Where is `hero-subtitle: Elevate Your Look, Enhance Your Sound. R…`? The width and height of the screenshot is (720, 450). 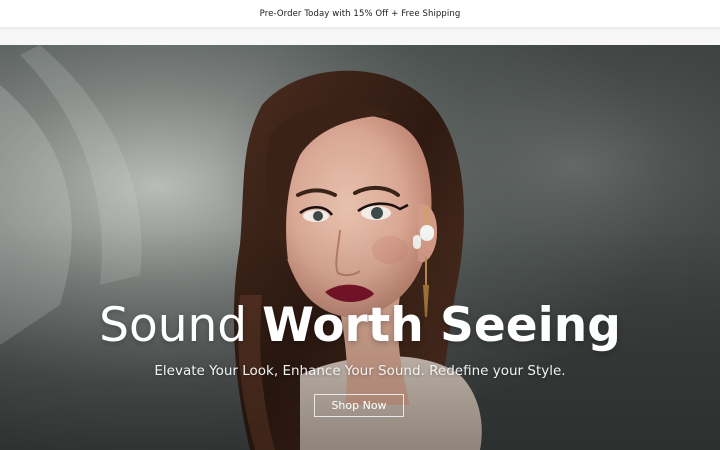
hero-subtitle: Elevate Your Look, Enhance Your Sound. R… is located at coordinates (360, 371).